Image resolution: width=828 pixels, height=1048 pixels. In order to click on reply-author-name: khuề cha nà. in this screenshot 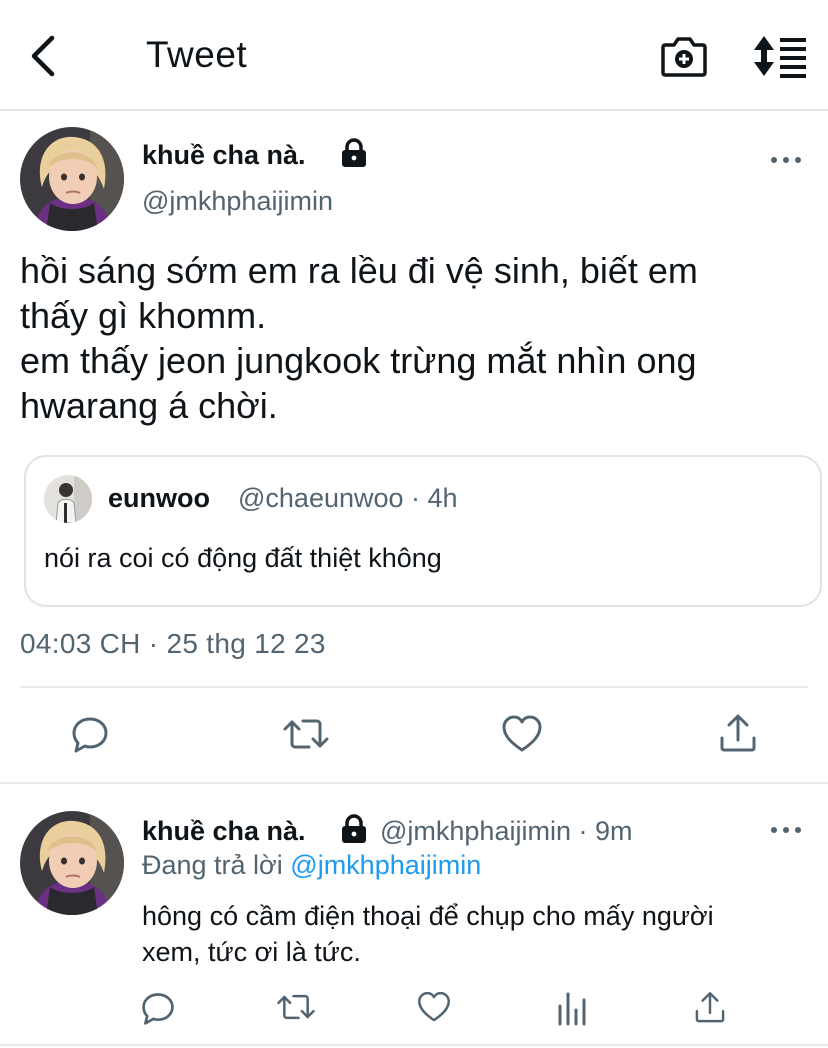, I will do `click(224, 831)`.